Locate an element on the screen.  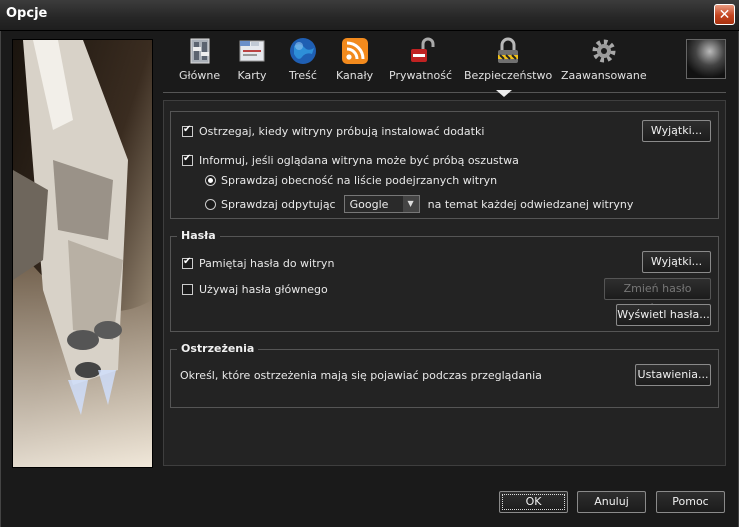
tab-label: Treść is located at coordinates (303, 75).